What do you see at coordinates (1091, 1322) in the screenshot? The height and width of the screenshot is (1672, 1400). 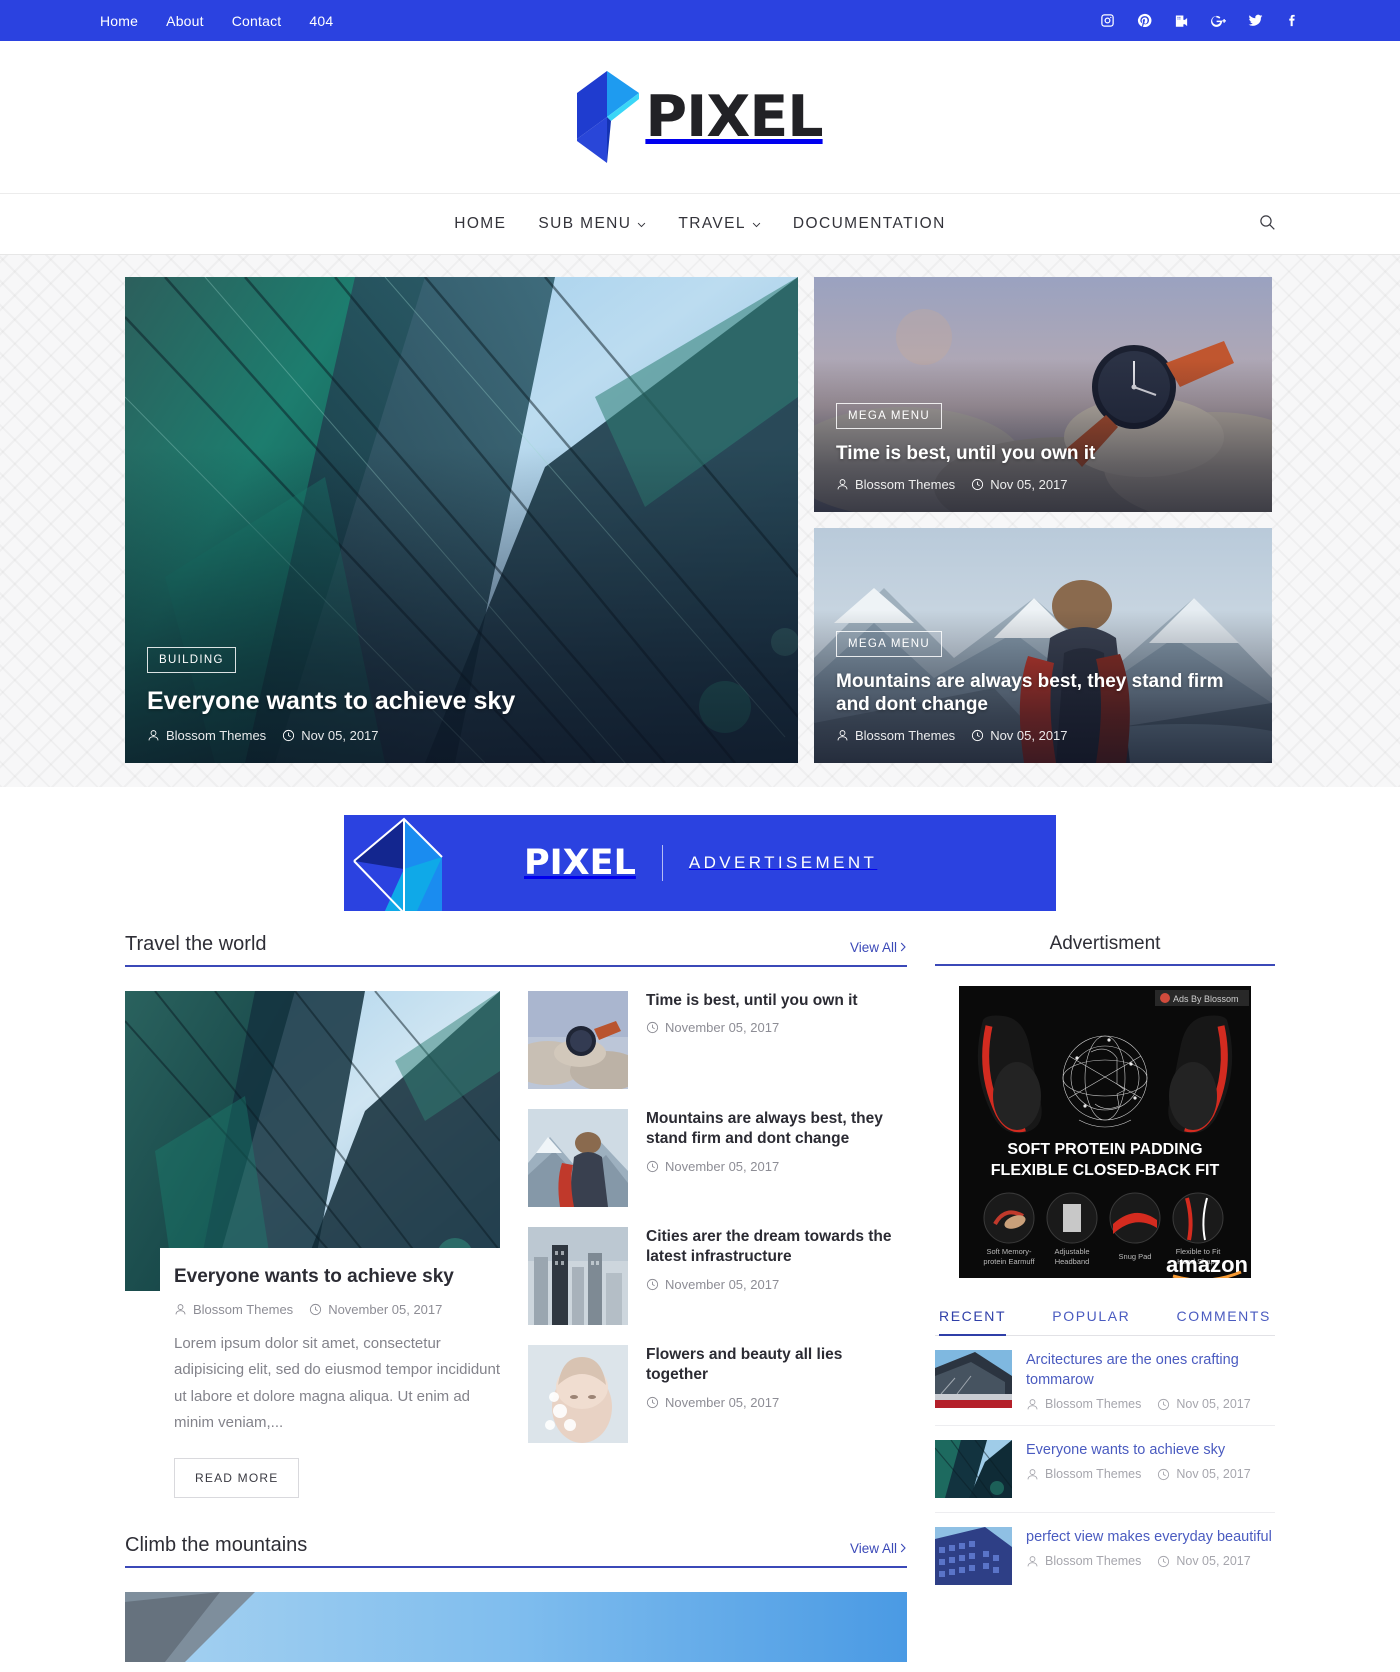 I see `tab-popular: POPULAR` at bounding box center [1091, 1322].